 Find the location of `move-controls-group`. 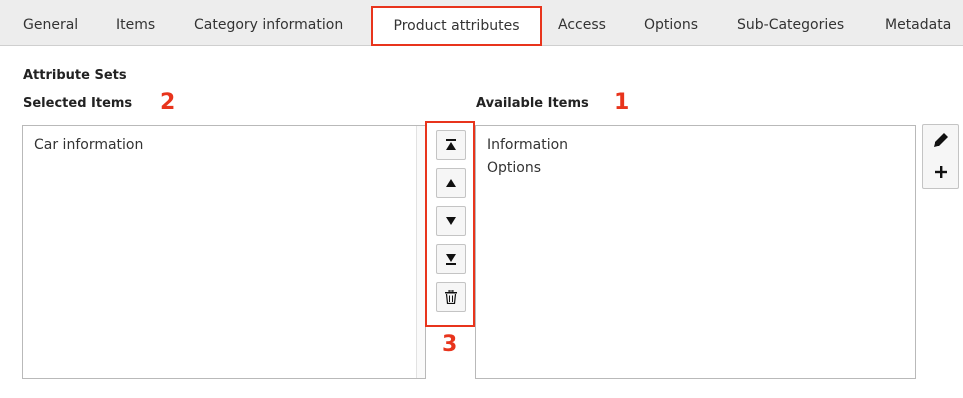

move-controls-group is located at coordinates (450, 224).